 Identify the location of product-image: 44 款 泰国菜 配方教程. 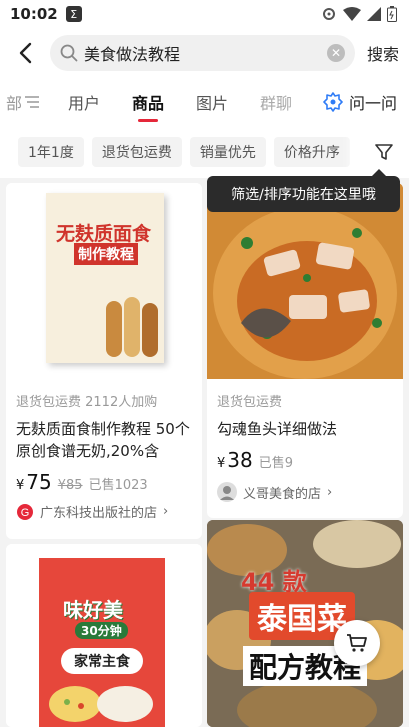
(305, 623).